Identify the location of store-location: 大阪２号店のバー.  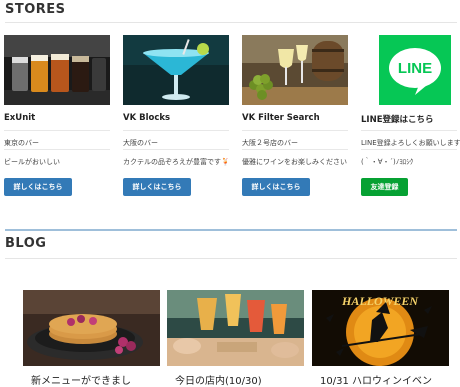
(270, 143).